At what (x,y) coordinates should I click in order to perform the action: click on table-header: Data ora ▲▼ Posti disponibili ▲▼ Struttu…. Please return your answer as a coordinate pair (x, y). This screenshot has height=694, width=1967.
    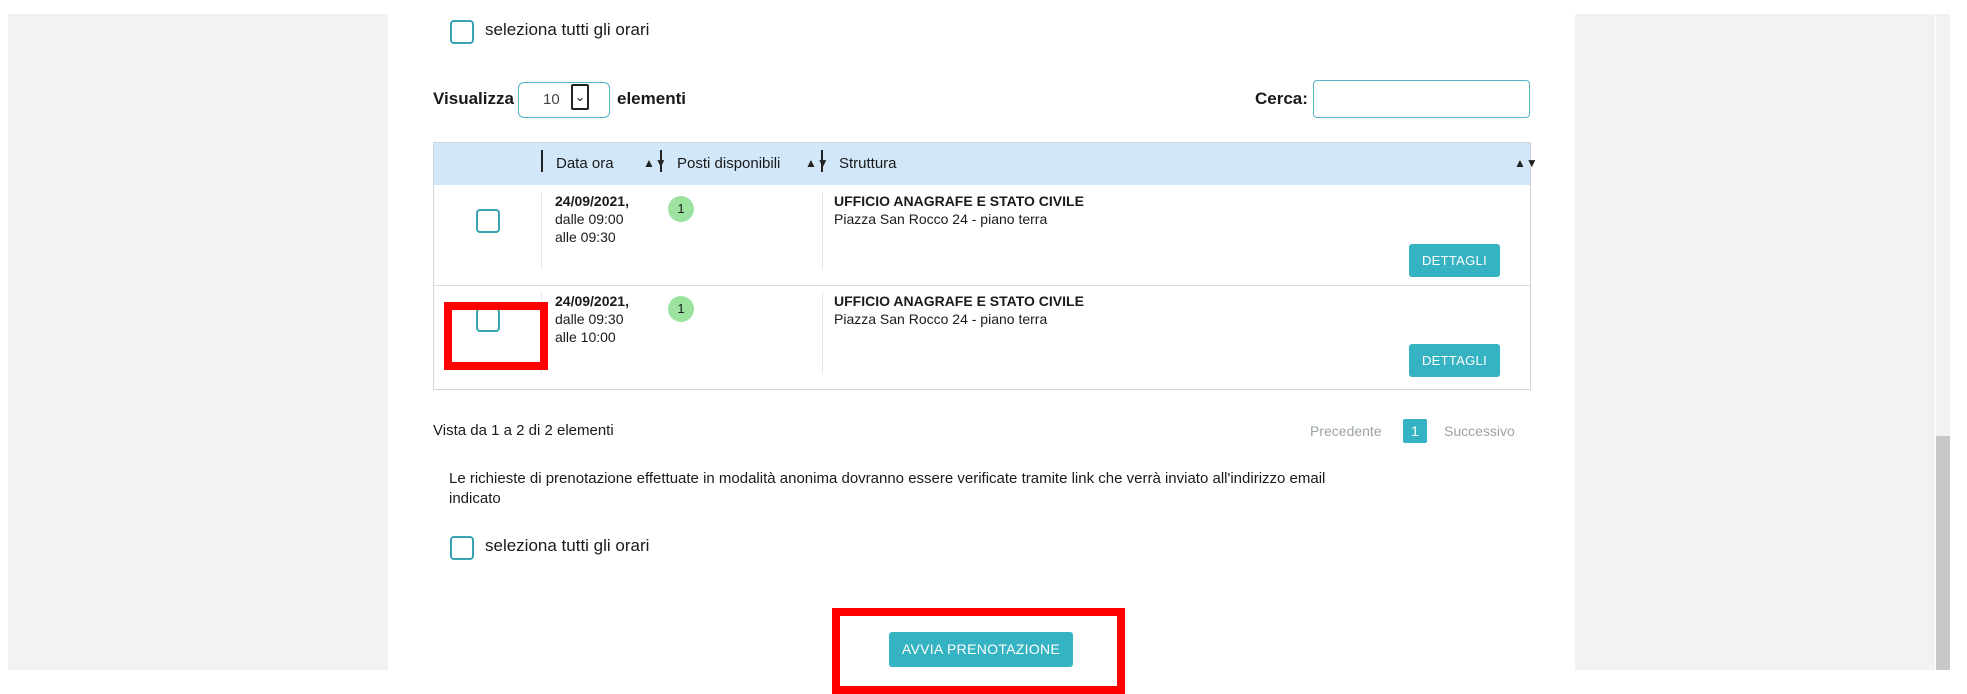
    Looking at the image, I should click on (986, 164).